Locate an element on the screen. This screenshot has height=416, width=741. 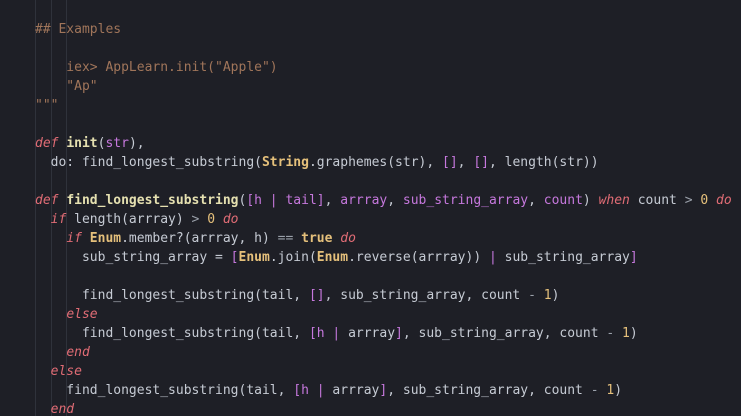
code-token: .member?(arrray, h) is located at coordinates (199, 238).